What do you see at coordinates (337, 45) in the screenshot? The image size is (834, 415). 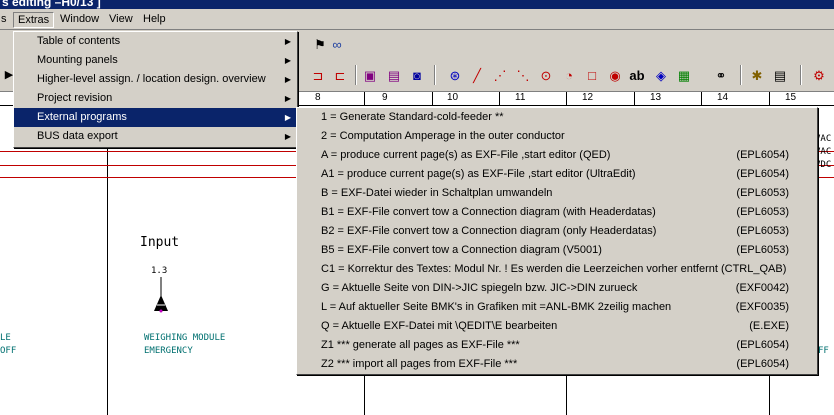 I see `binoculars-icon: ∞` at bounding box center [337, 45].